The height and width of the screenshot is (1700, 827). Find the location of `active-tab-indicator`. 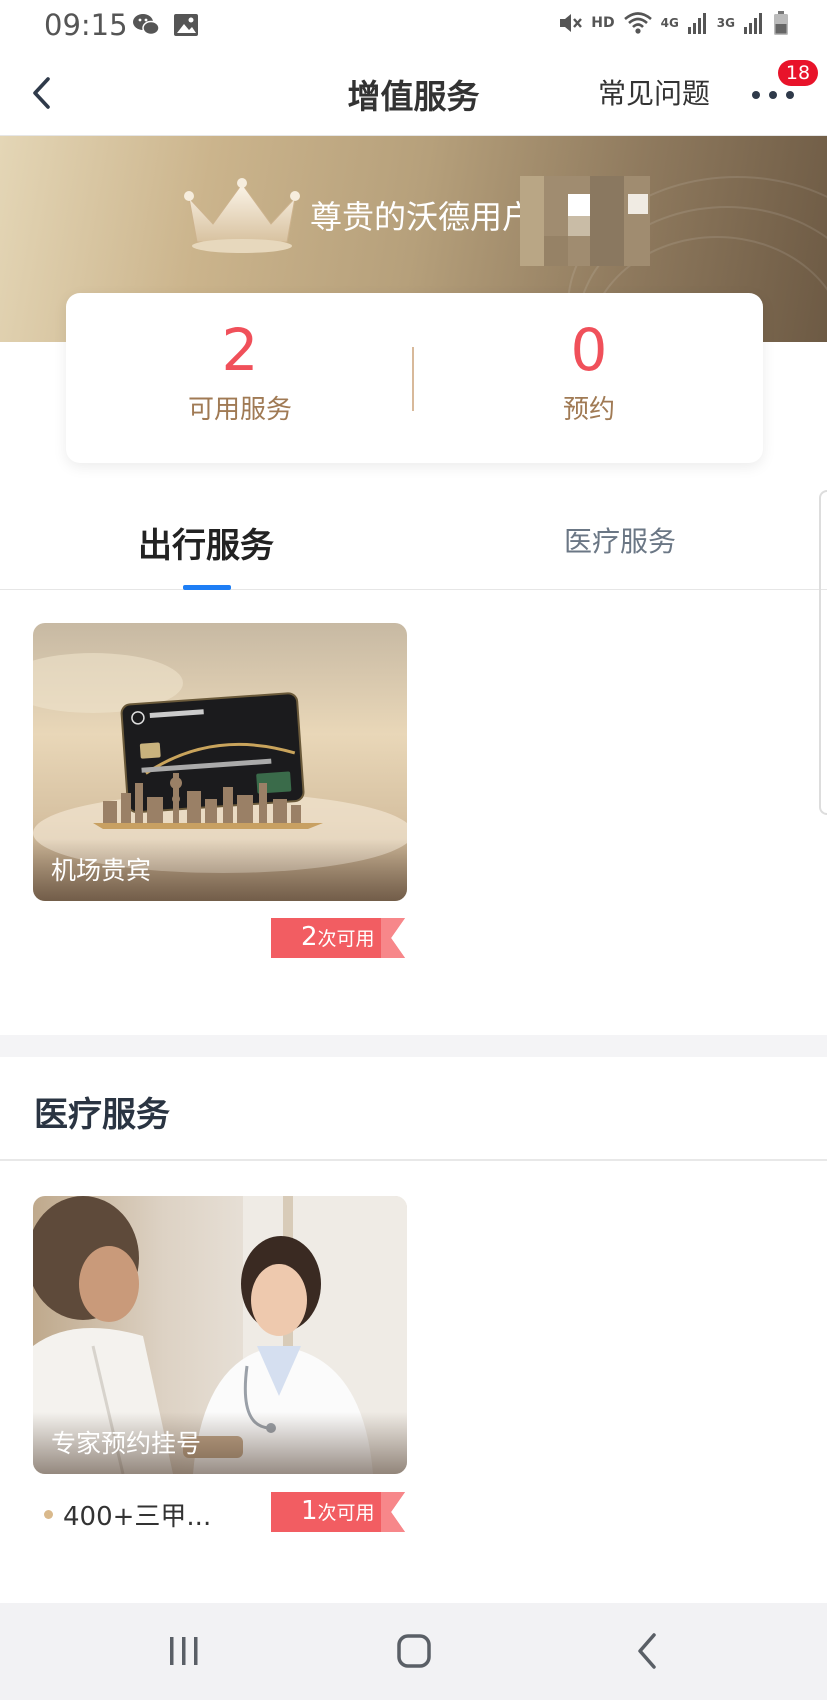

active-tab-indicator is located at coordinates (207, 587).